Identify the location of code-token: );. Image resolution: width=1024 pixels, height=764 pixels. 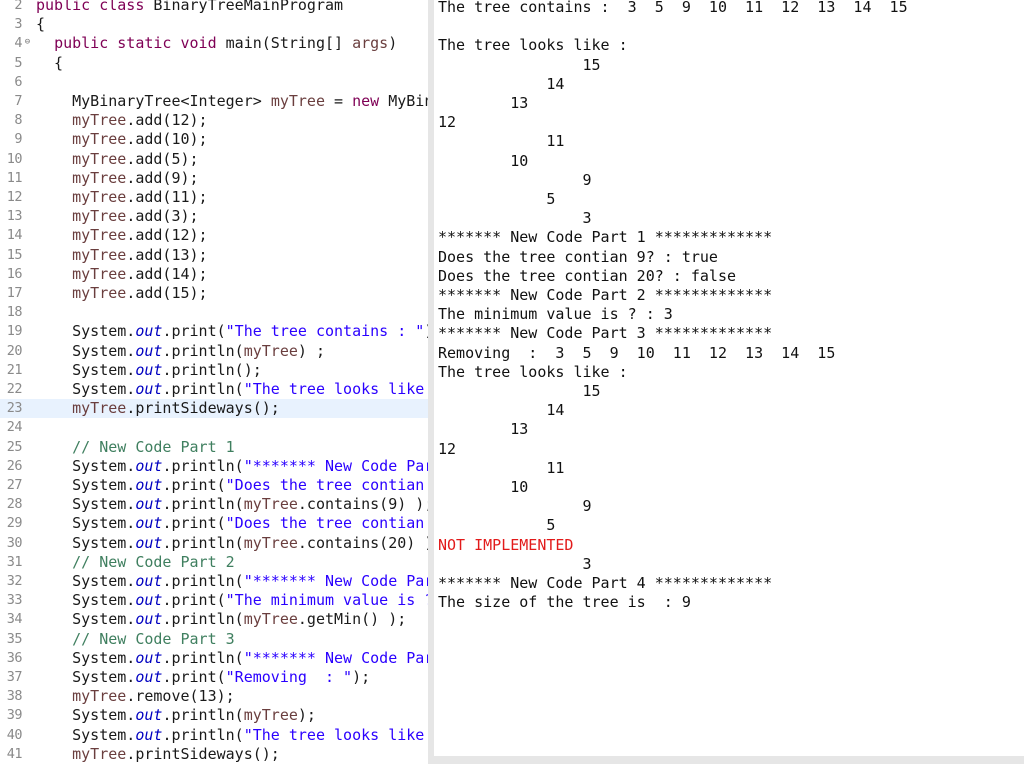
(306, 715).